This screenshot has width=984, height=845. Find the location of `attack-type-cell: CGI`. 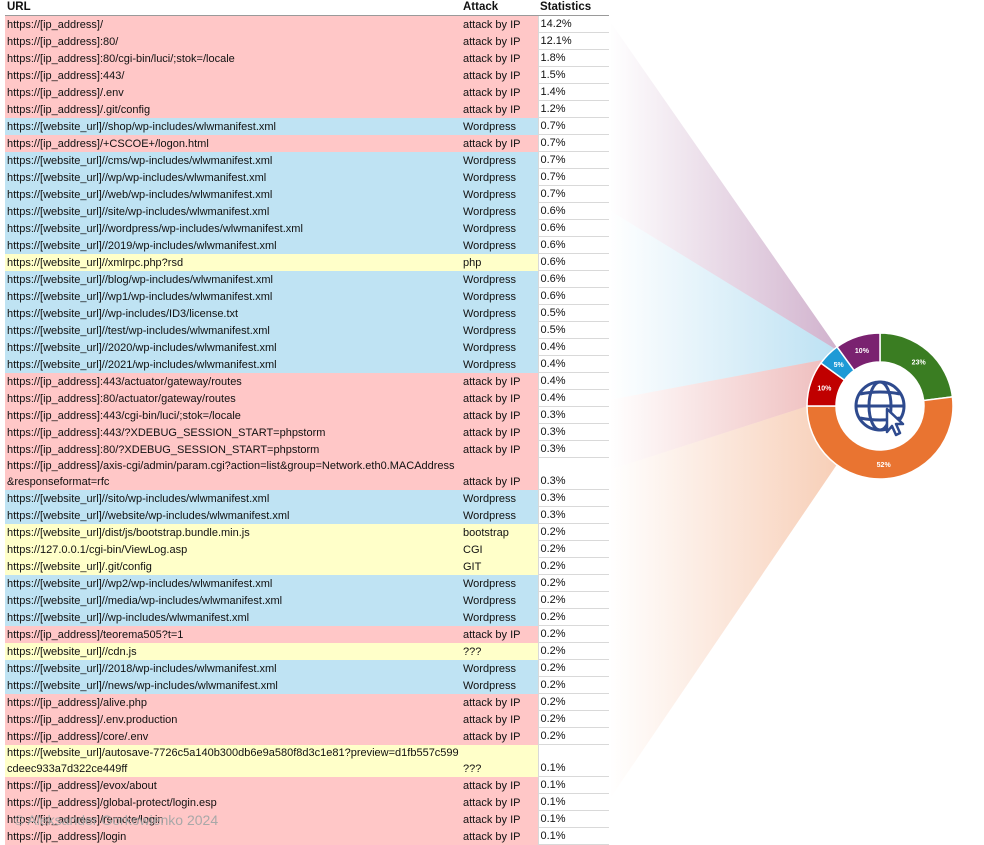

attack-type-cell: CGI is located at coordinates (499, 549).